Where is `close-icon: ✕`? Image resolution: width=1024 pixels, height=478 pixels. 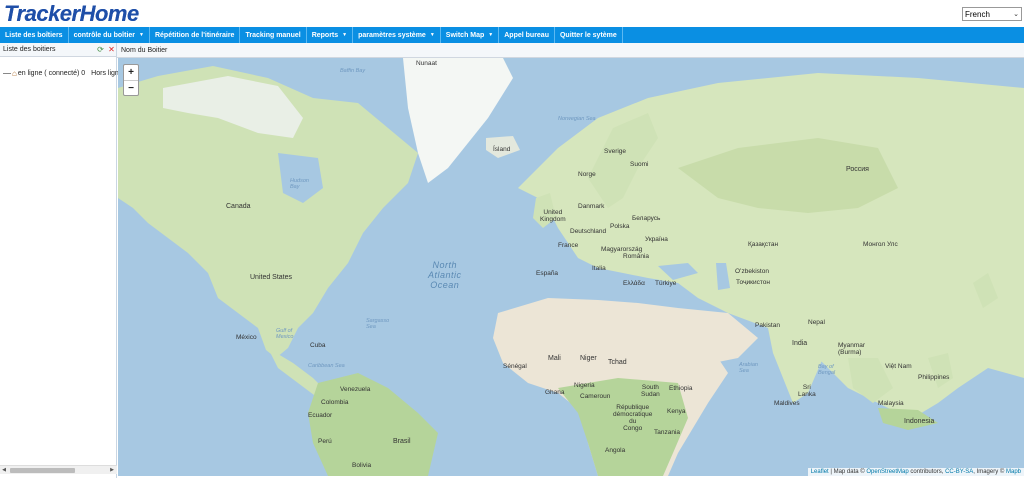
close-icon: ✕ is located at coordinates (111, 49).